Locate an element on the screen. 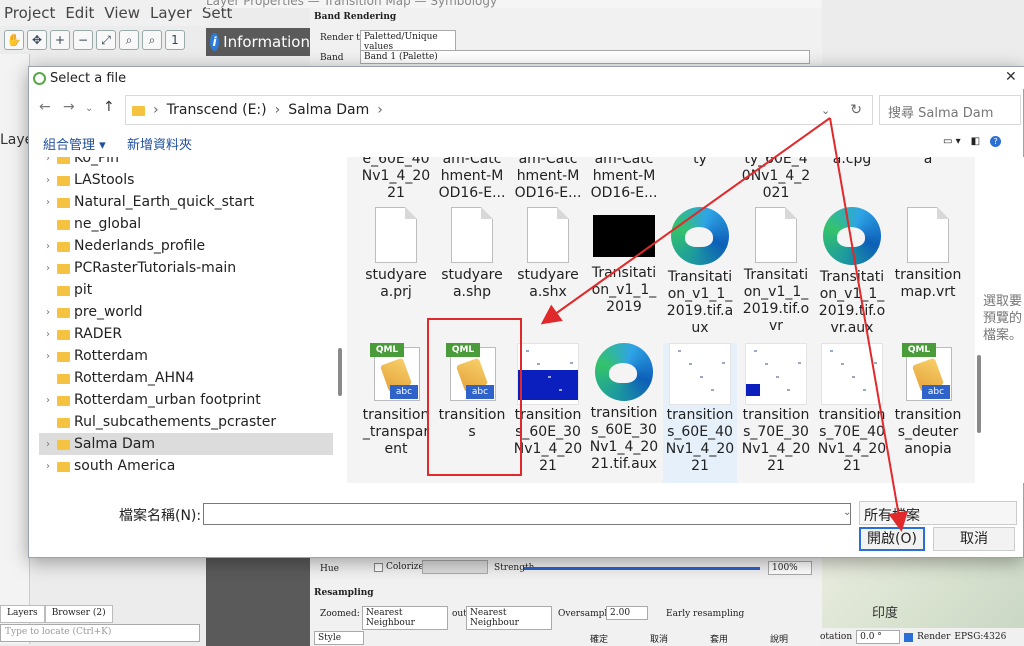 This screenshot has height=646, width=1024. refresh-icon: ↻ is located at coordinates (856, 110).